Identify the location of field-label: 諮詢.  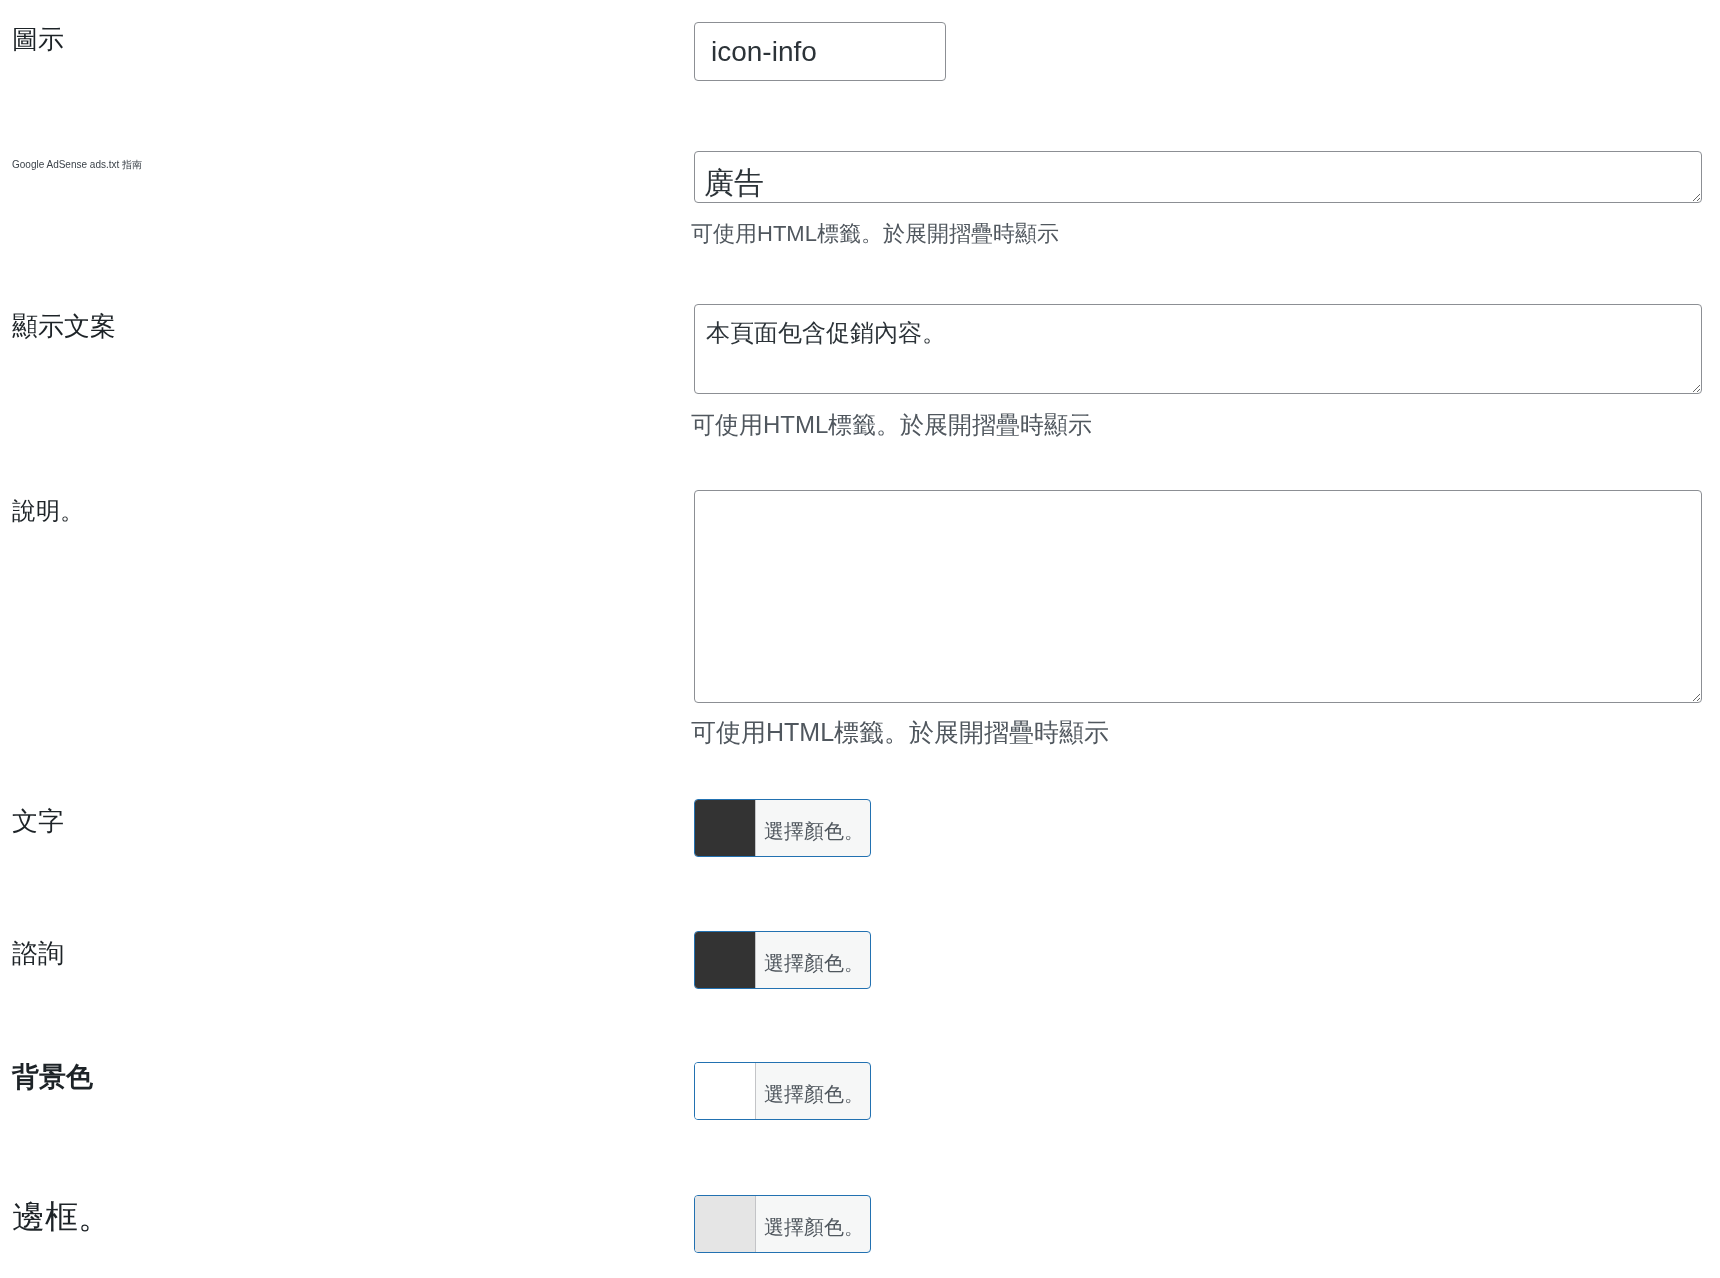
(38, 953).